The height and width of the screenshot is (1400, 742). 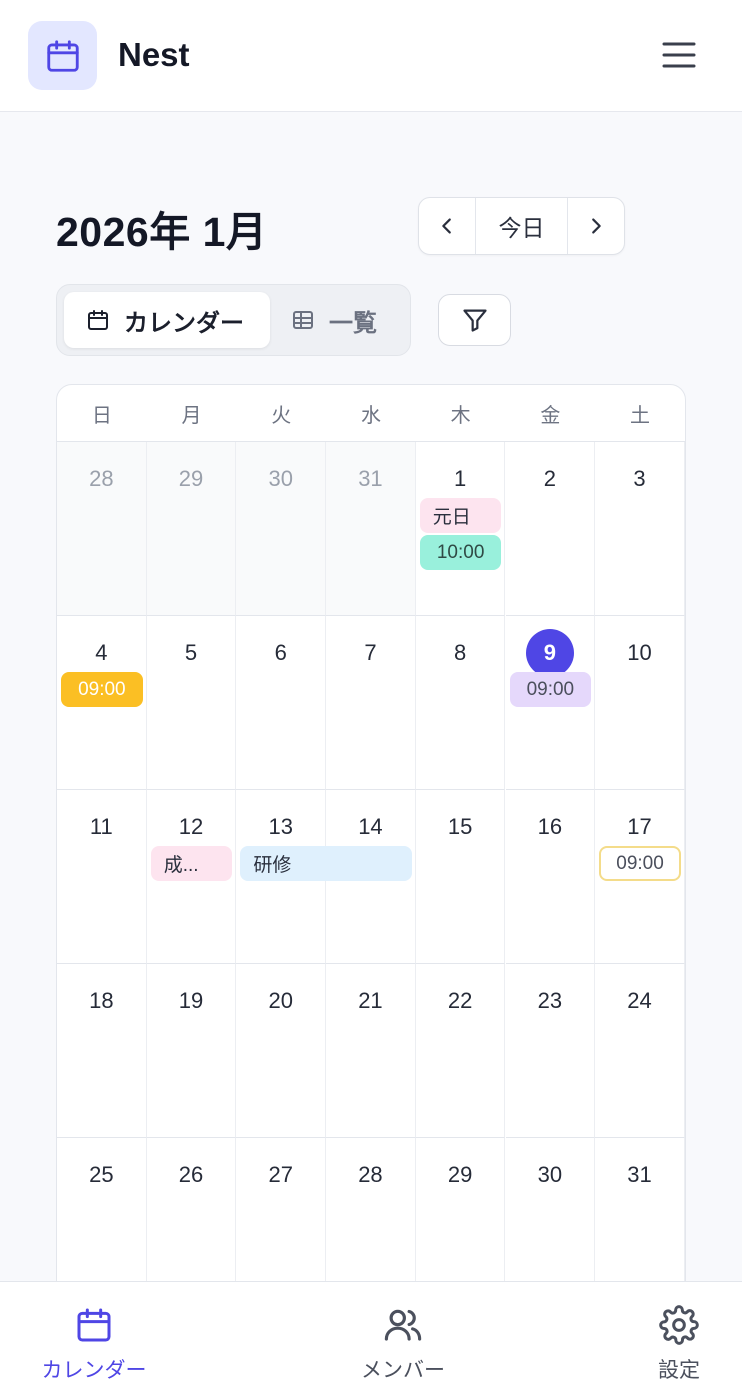 What do you see at coordinates (102, 877) in the screenshot?
I see `day-cell: 11` at bounding box center [102, 877].